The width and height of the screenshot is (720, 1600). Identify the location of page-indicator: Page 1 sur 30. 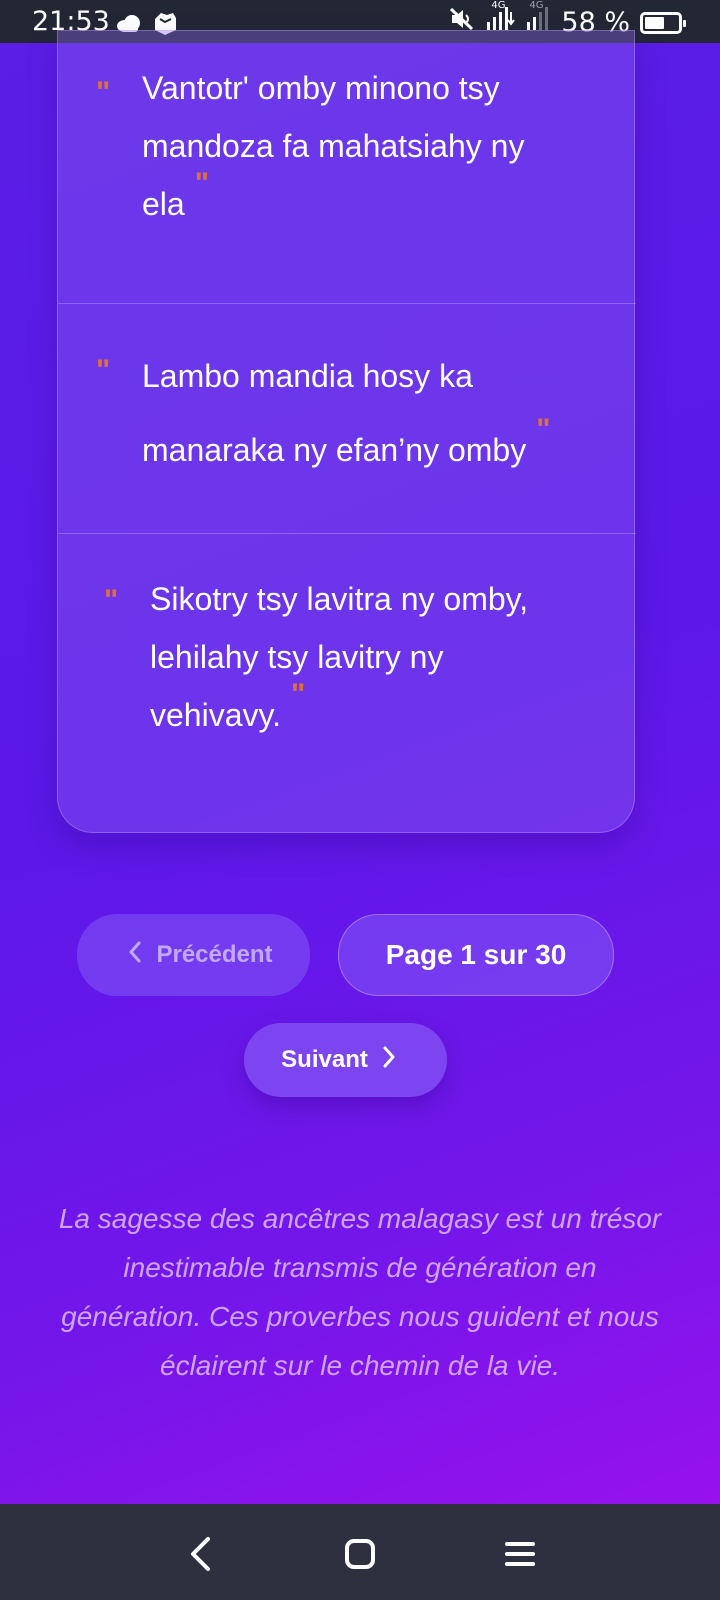
(476, 955).